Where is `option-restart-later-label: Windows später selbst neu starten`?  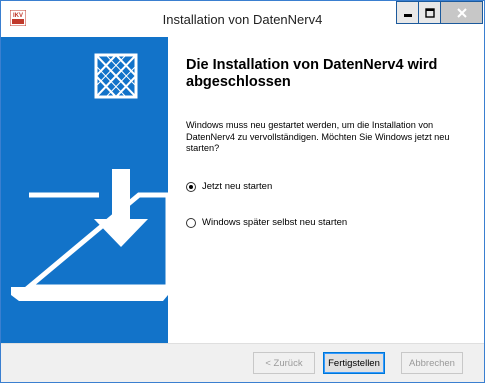
option-restart-later-label: Windows später selbst neu starten is located at coordinates (274, 222).